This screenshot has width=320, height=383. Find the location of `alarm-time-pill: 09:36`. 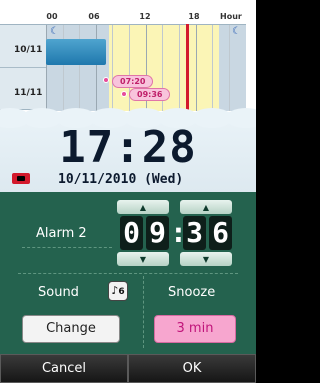

alarm-time-pill: 09:36 is located at coordinates (150, 94).